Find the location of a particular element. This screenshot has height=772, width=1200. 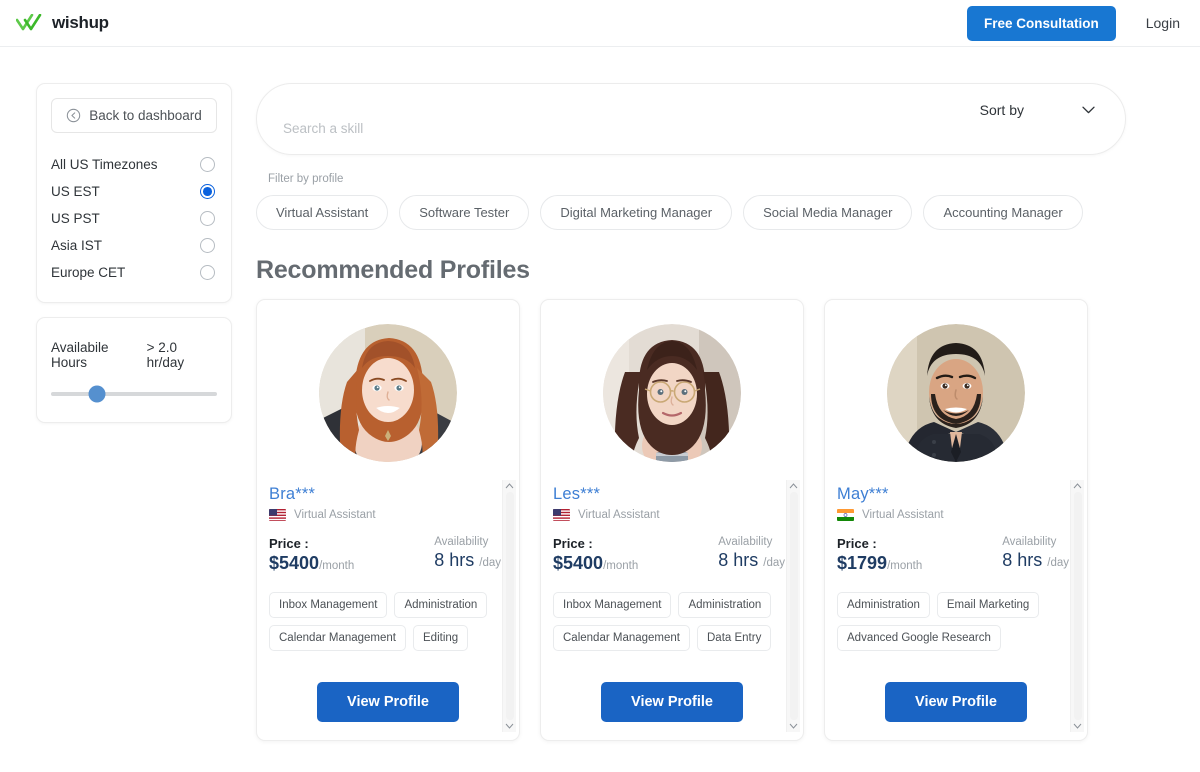

slider-thumb is located at coordinates (97, 394).